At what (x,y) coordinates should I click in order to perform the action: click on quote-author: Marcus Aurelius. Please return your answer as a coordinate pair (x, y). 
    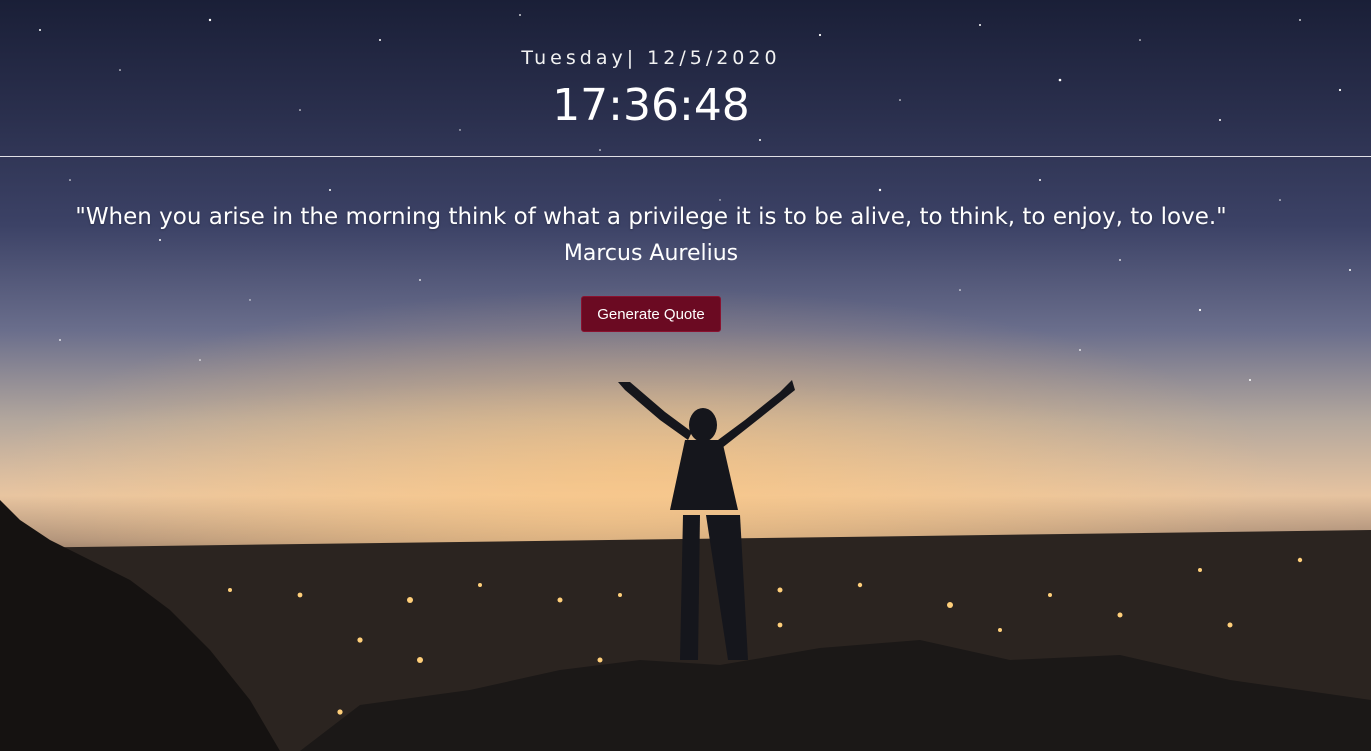
    Looking at the image, I should click on (651, 253).